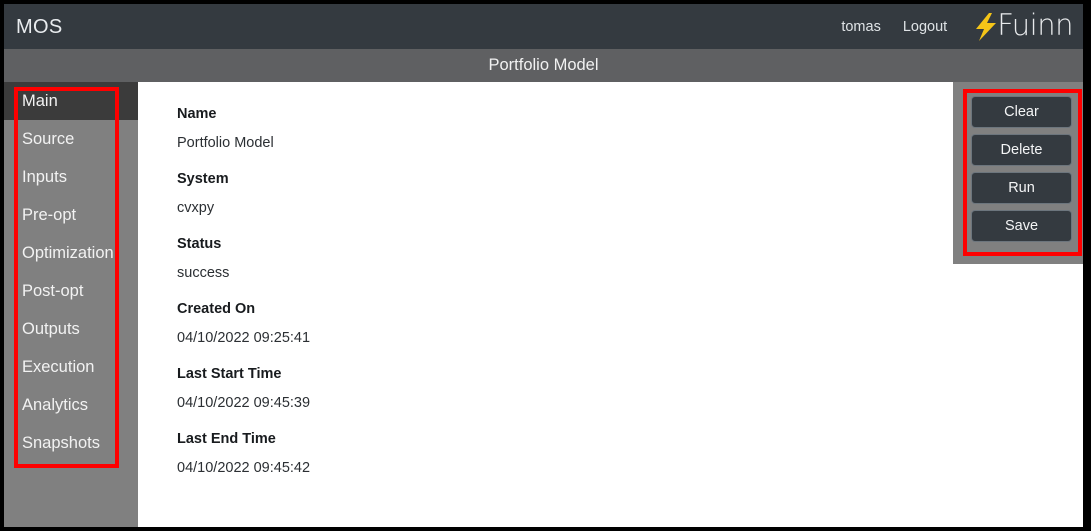  Describe the element at coordinates (203, 179) in the screenshot. I see `field-label: System` at that location.